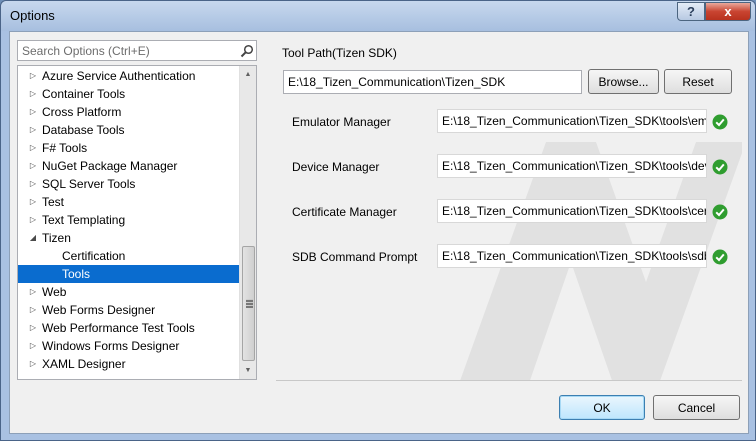  What do you see at coordinates (129, 112) in the screenshot?
I see `tree-item: ▷ Cross Platform` at bounding box center [129, 112].